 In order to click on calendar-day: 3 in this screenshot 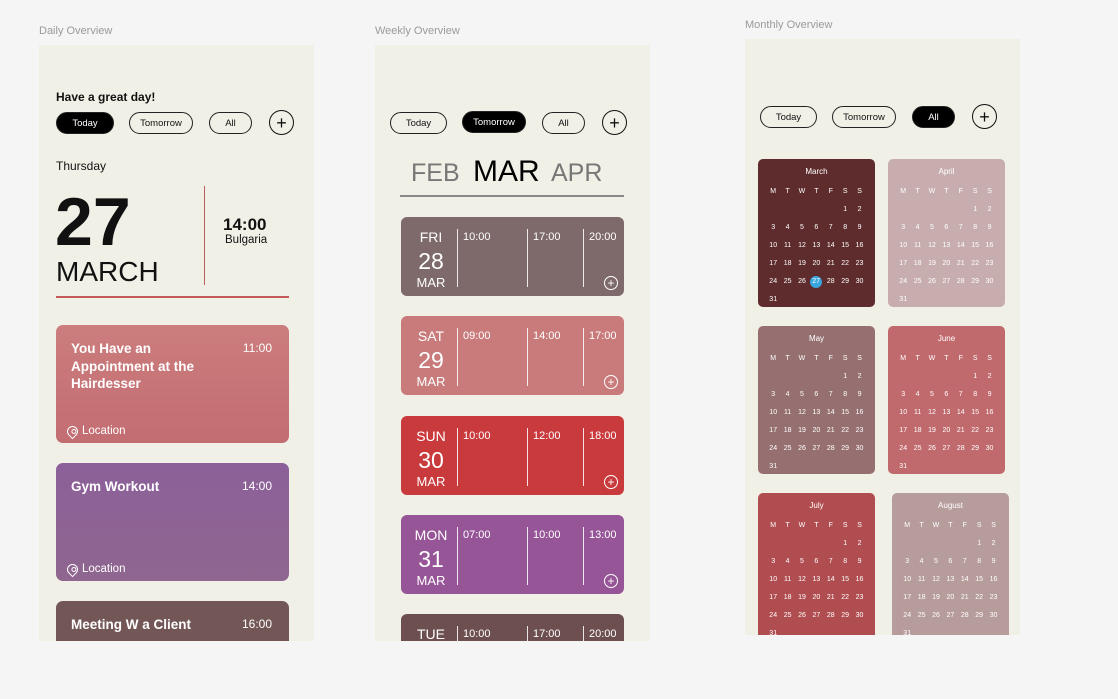, I will do `click(773, 395)`.